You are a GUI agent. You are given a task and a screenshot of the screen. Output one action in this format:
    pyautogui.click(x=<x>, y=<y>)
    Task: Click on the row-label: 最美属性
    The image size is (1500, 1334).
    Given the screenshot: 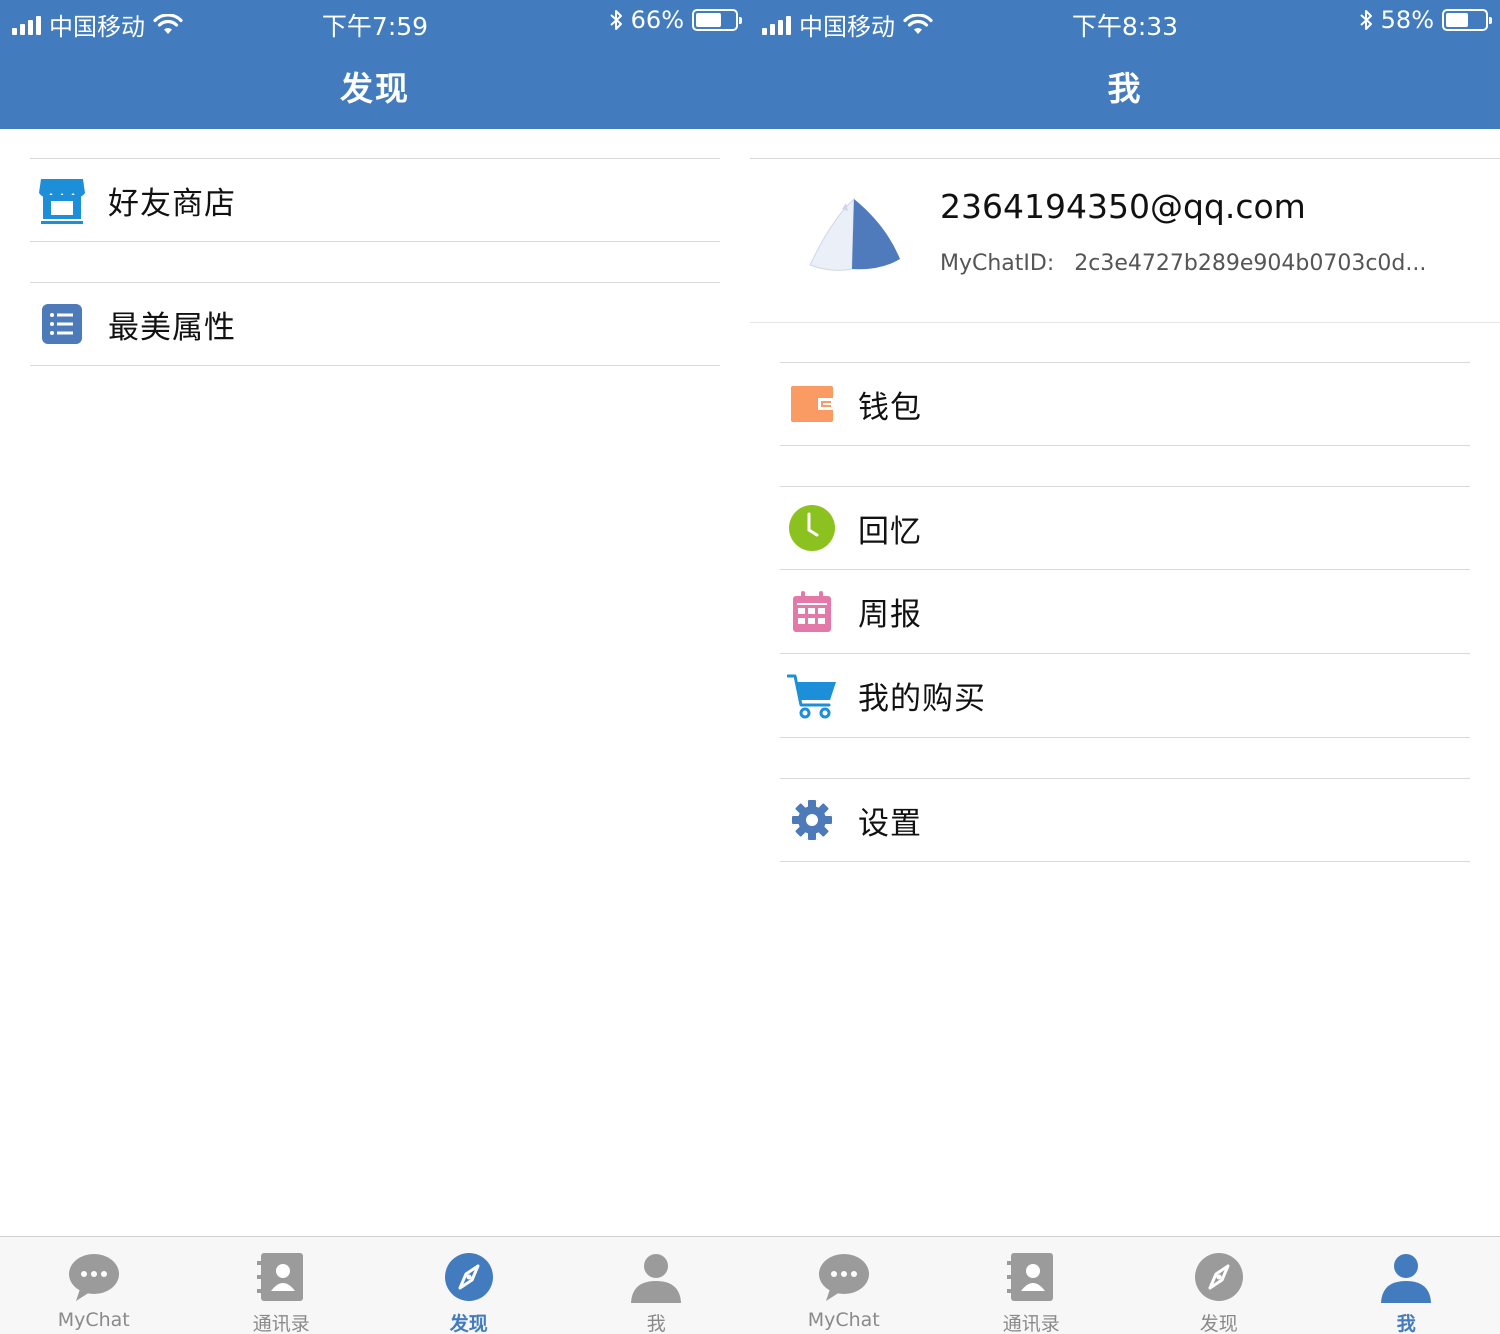 What is the action you would take?
    pyautogui.click(x=172, y=327)
    